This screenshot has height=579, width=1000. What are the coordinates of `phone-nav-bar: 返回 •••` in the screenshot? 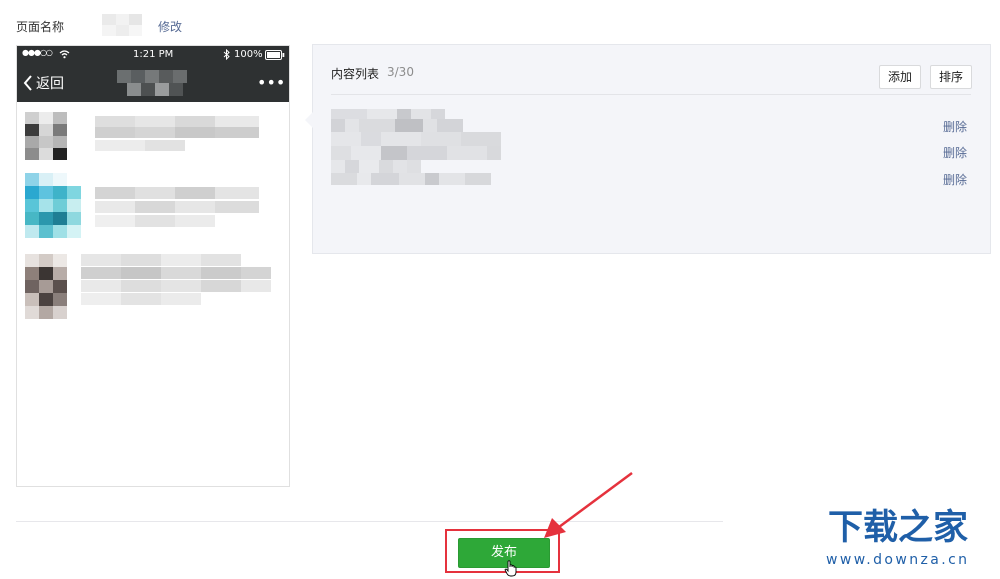 It's located at (153, 83).